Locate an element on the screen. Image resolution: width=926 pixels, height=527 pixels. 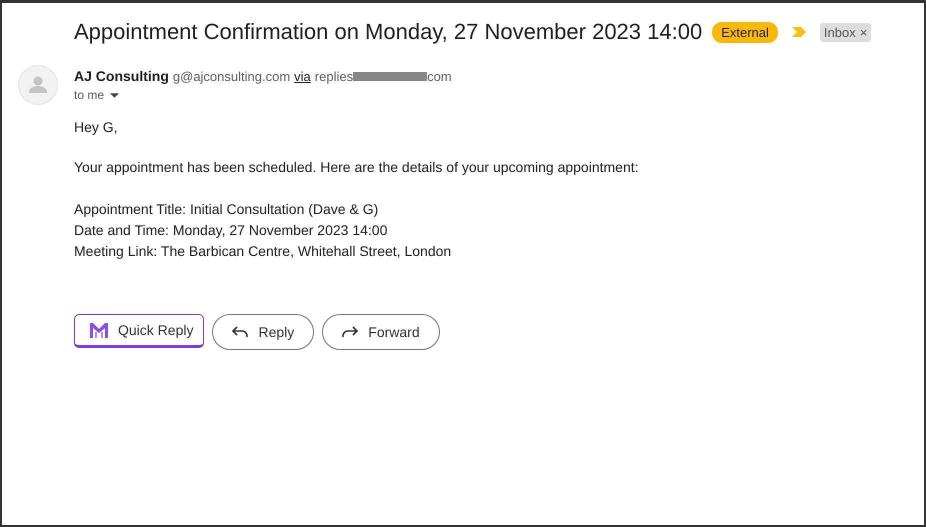
body-line: Date and Time: Monday, 27 November 2023 14:00 is located at coordinates (231, 230).